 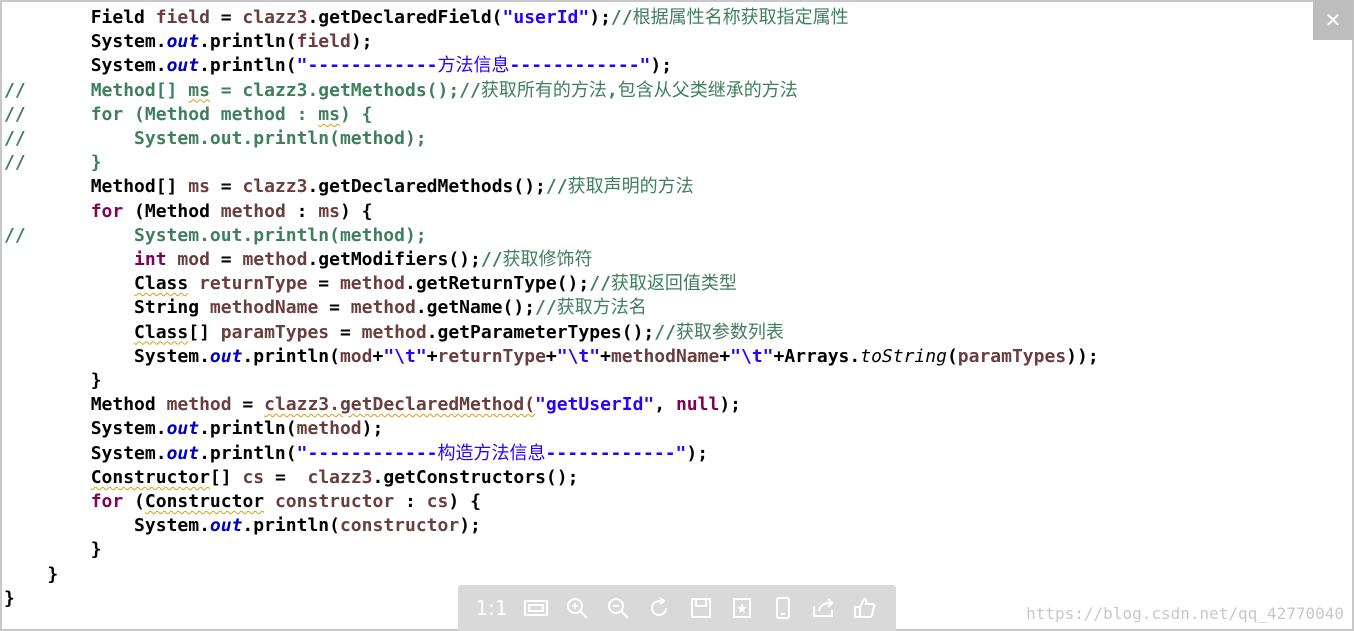 What do you see at coordinates (215, 235) in the screenshot?
I see `code-token: // System.out.println(method);` at bounding box center [215, 235].